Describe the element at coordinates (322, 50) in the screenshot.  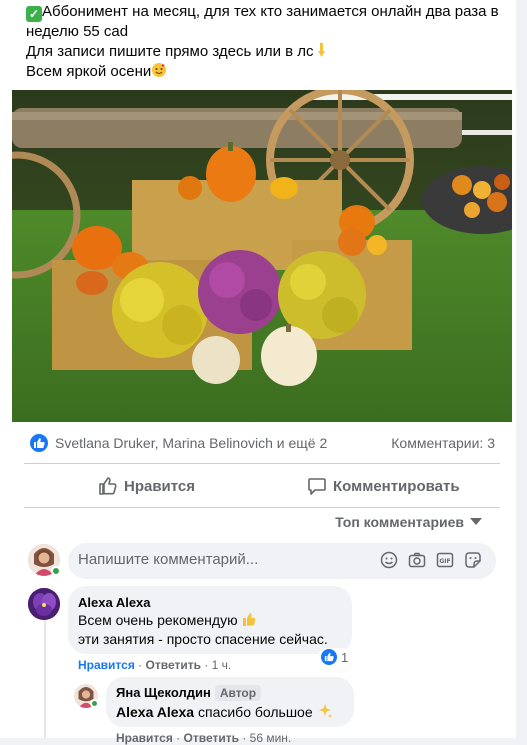
I see `pointing-down-icon` at that location.